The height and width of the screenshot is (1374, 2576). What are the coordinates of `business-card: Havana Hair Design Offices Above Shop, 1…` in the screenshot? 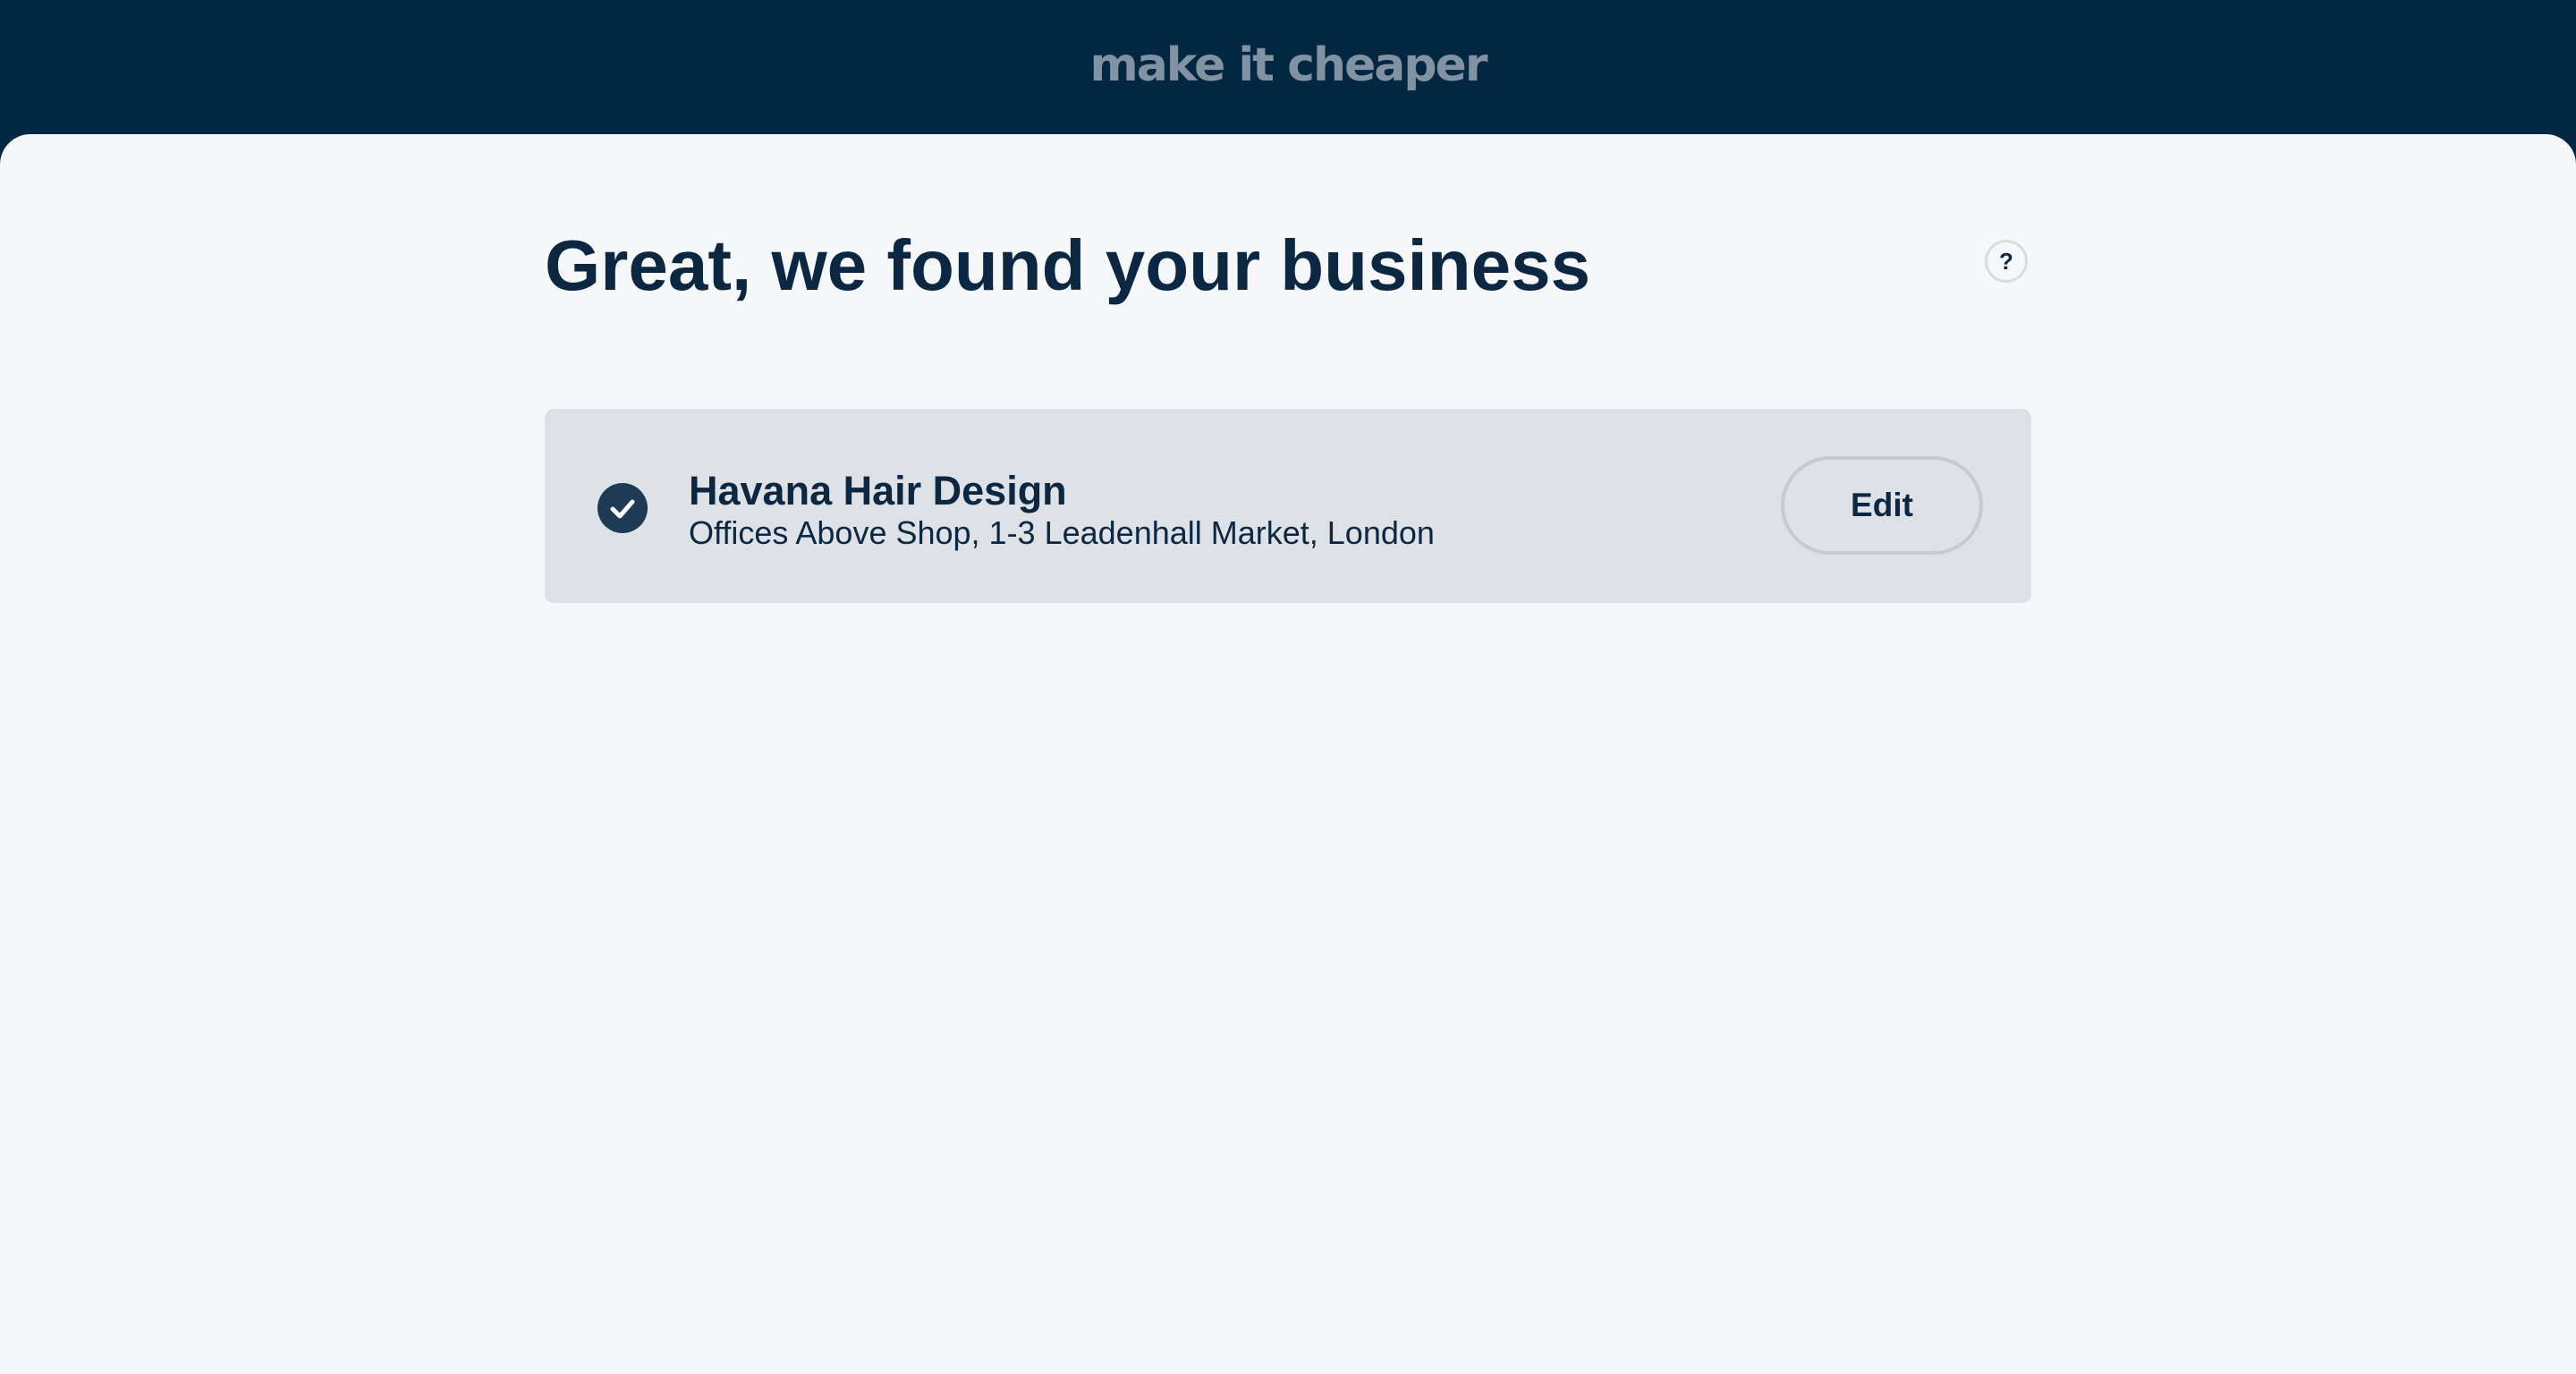 It's located at (1288, 506).